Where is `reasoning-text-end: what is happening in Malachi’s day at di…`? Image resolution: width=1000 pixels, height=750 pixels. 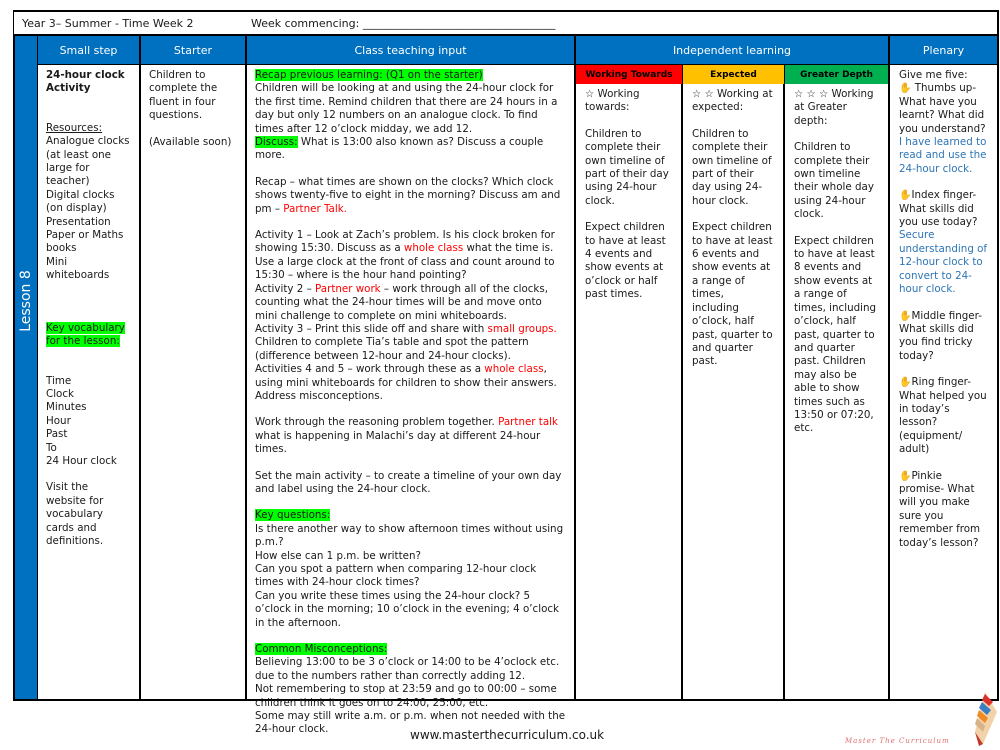
reasoning-text-end: what is happening in Malachi’s day at di… is located at coordinates (398, 442).